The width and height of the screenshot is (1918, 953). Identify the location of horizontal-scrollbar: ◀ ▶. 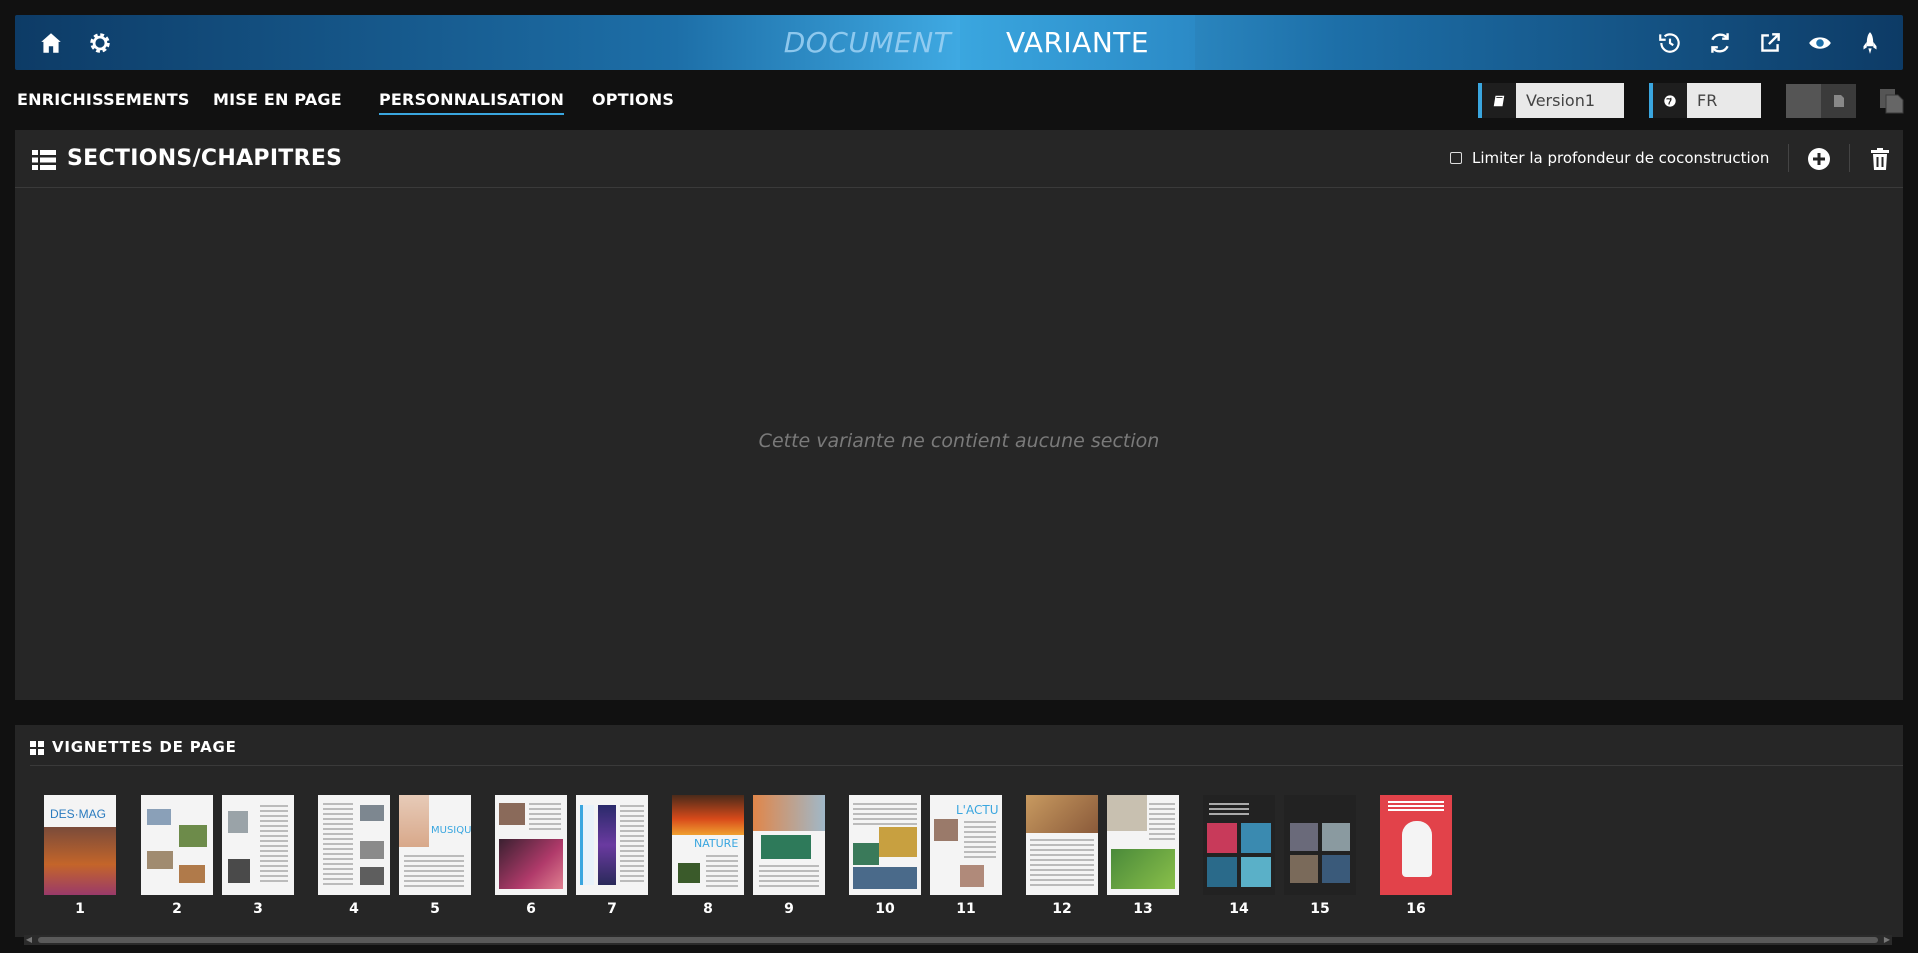
(958, 940).